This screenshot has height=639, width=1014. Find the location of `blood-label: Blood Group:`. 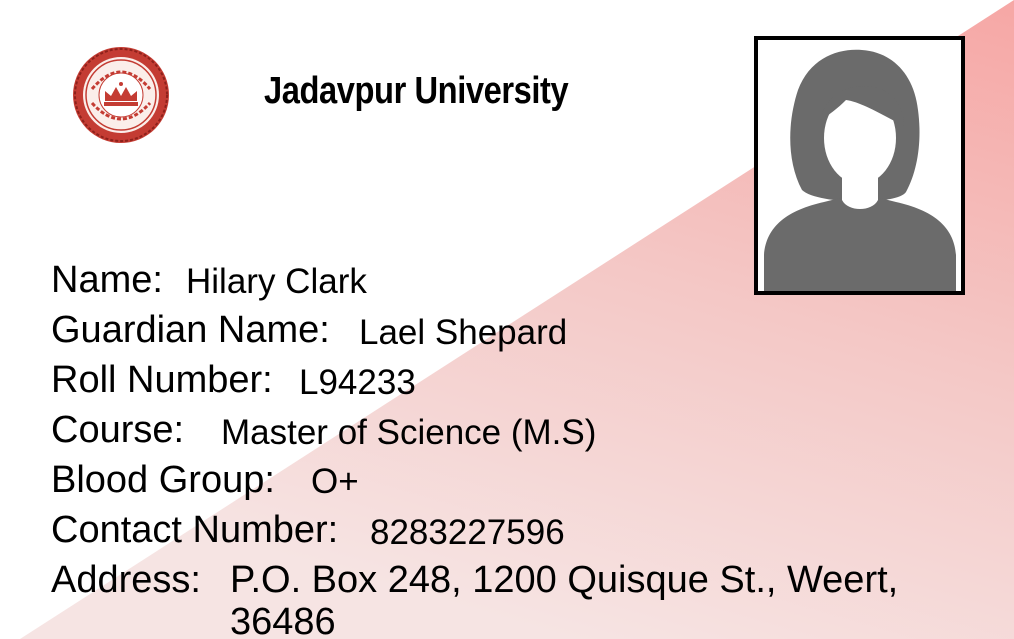

blood-label: Blood Group: is located at coordinates (163, 480).